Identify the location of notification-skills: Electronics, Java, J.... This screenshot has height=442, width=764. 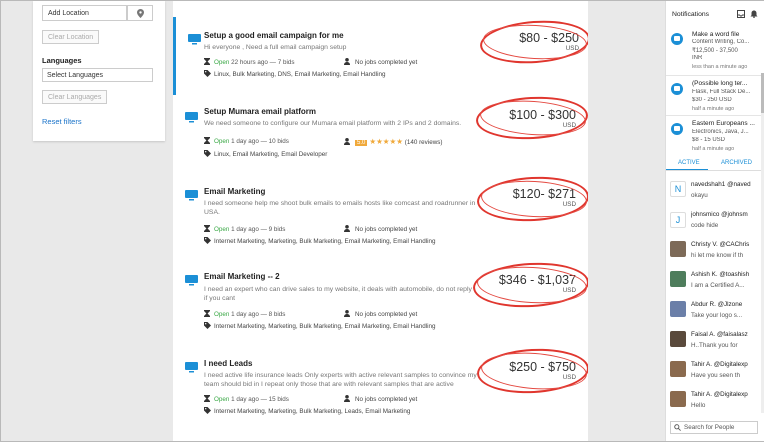
(720, 132).